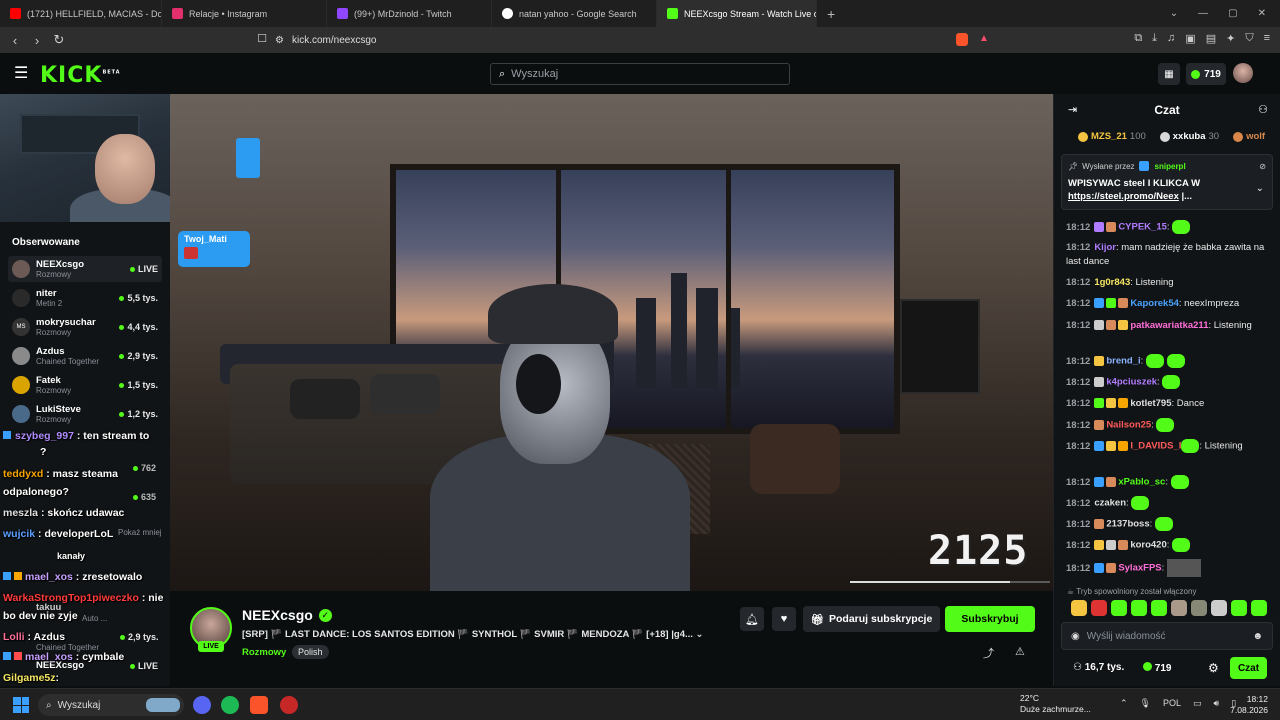 The height and width of the screenshot is (720, 1280). I want to click on minimize-icon: —, so click(1203, 13).